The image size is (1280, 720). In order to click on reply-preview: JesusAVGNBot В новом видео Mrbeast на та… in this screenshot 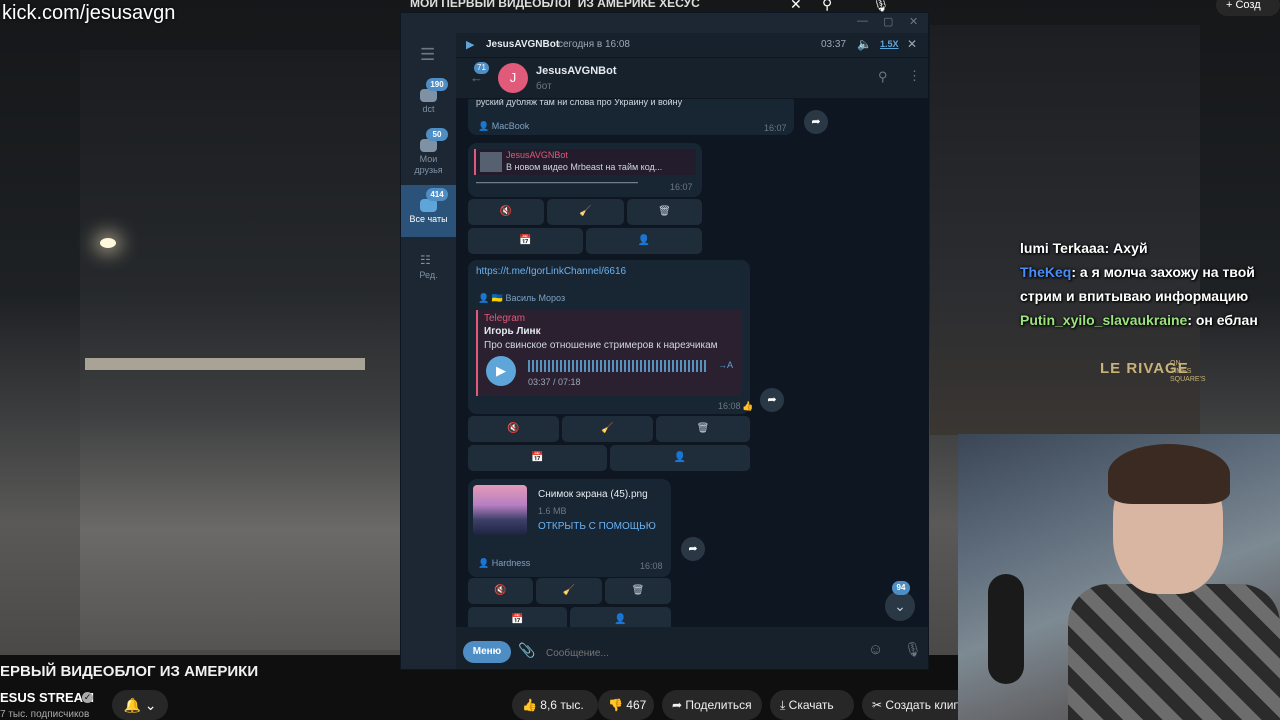, I will do `click(585, 162)`.